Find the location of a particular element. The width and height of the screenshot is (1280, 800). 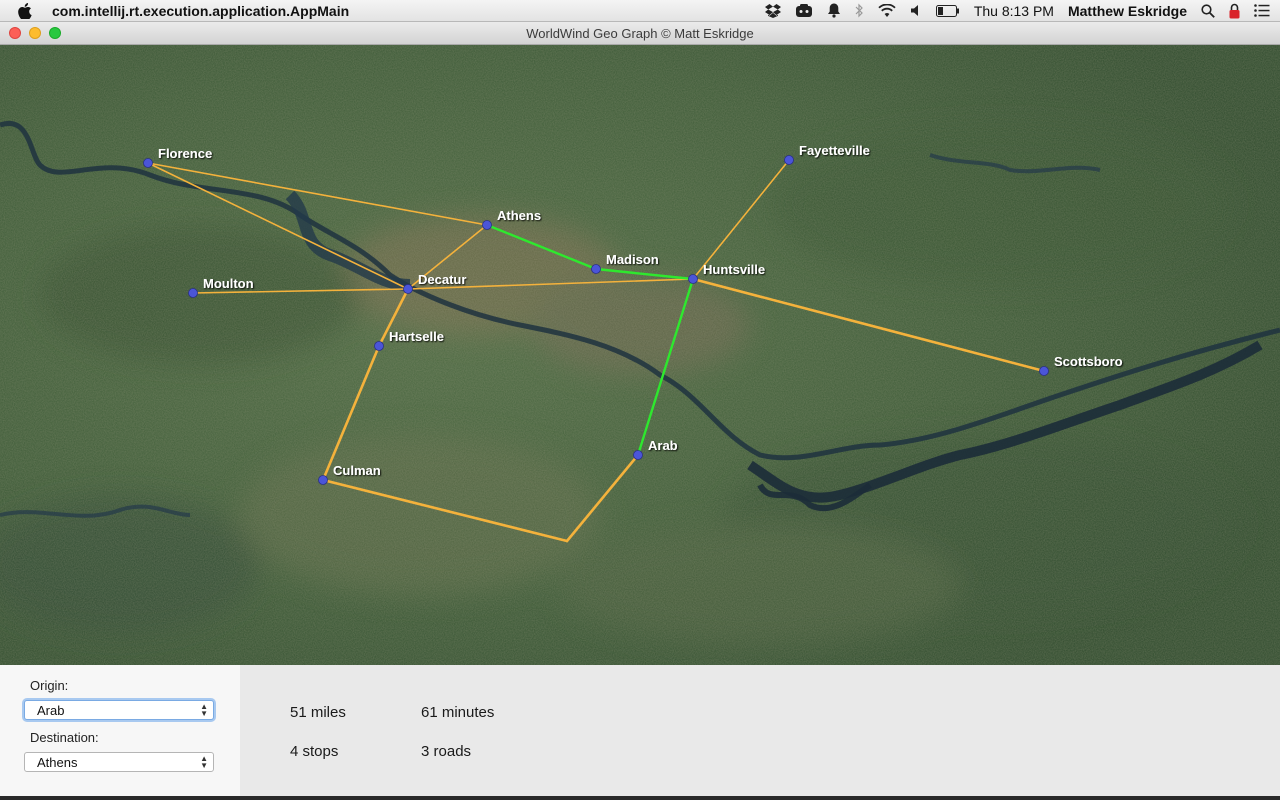

city-label-madison: Madison is located at coordinates (632, 259).